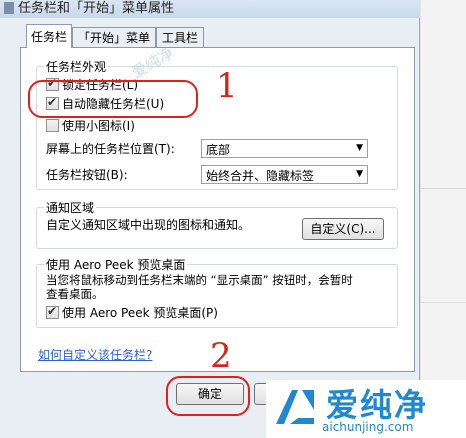  I want to click on taskbar-buttons-select: 始终合并、隐藏标签 ▼, so click(284, 174).